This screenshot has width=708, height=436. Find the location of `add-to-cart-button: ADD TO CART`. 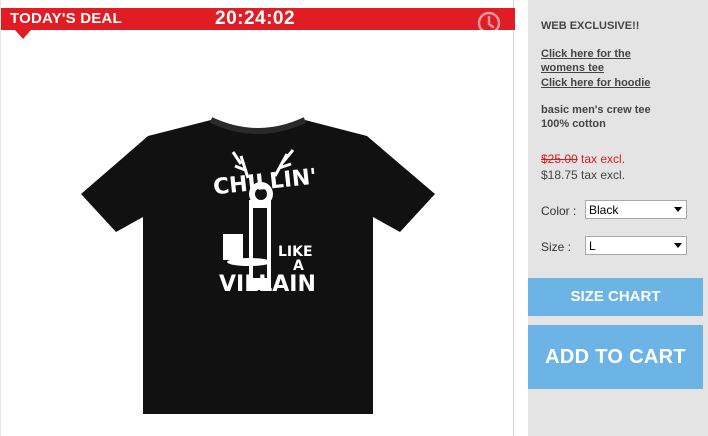

add-to-cart-button: ADD TO CART is located at coordinates (615, 357).